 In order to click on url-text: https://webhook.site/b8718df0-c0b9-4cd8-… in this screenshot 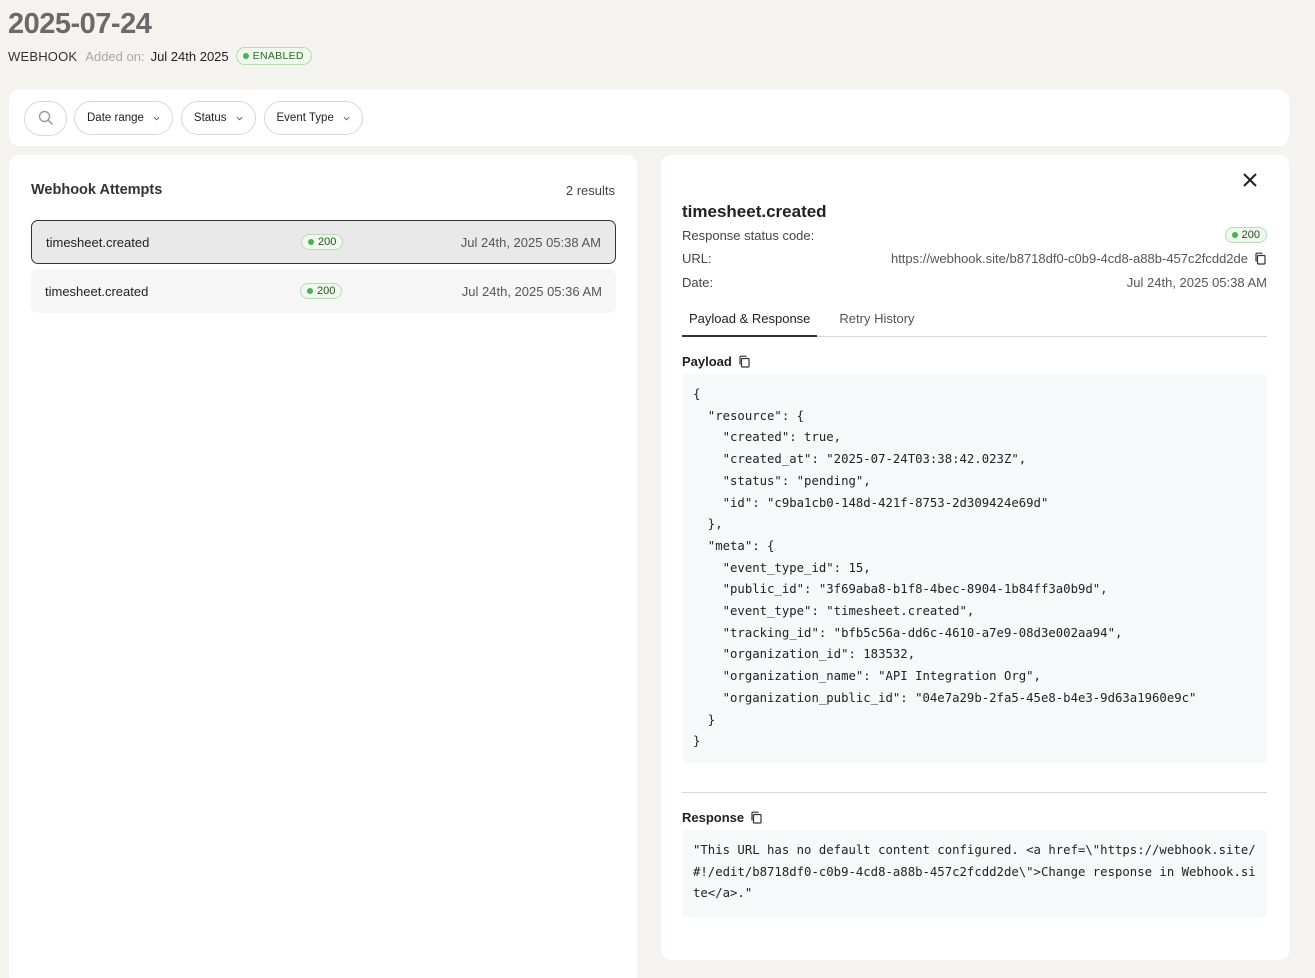, I will do `click(1069, 258)`.